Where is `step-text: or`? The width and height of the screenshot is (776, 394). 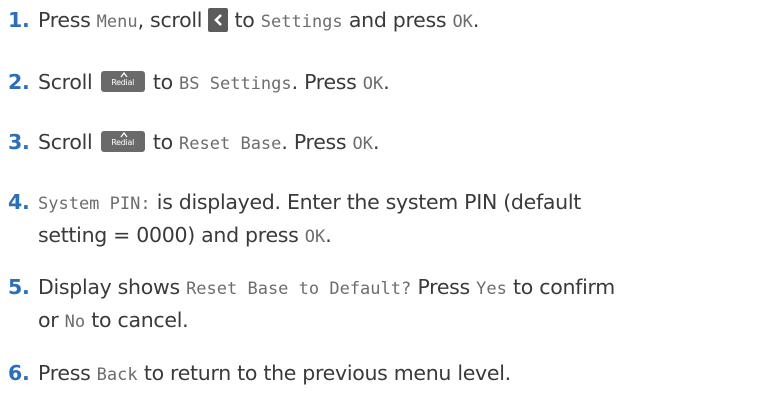 step-text: or is located at coordinates (51, 320).